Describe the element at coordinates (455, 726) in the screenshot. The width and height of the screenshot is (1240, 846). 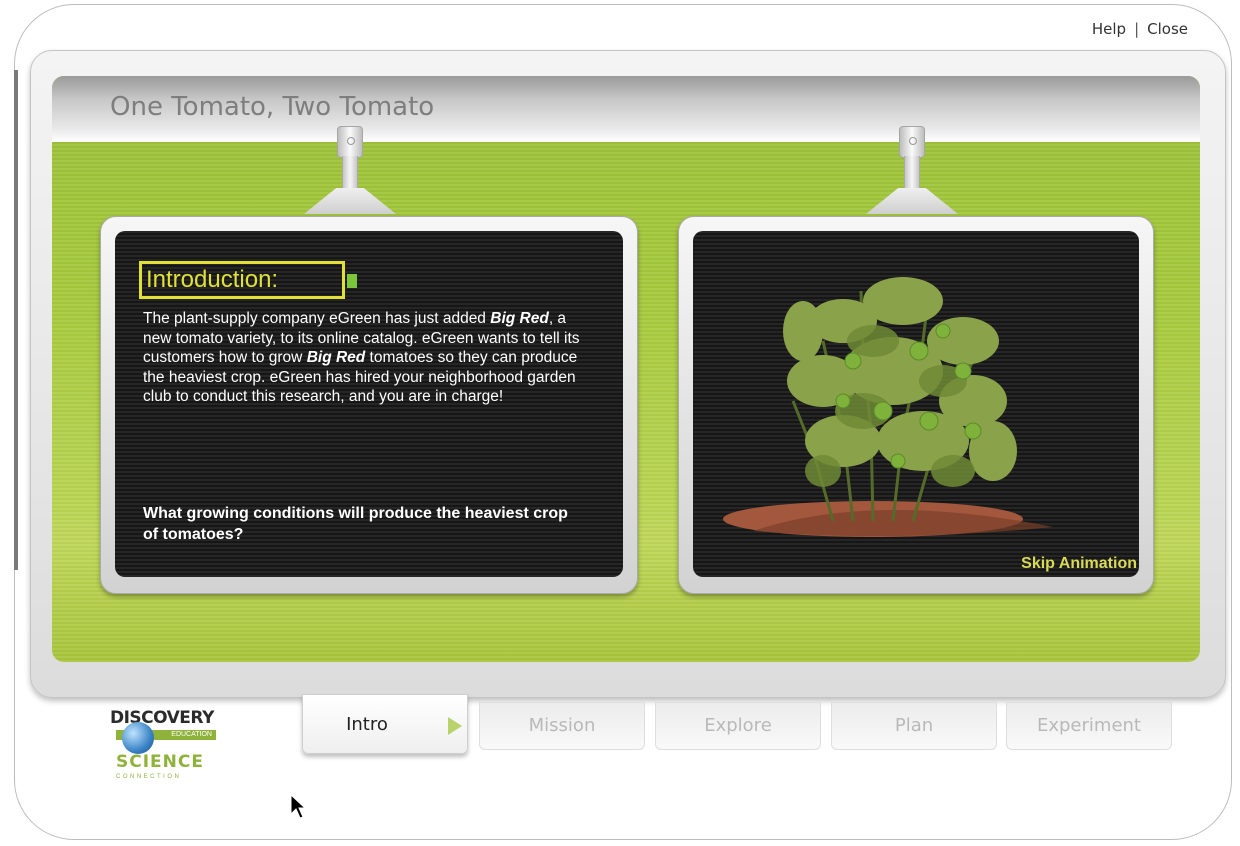
I see `play-arrow-icon` at that location.